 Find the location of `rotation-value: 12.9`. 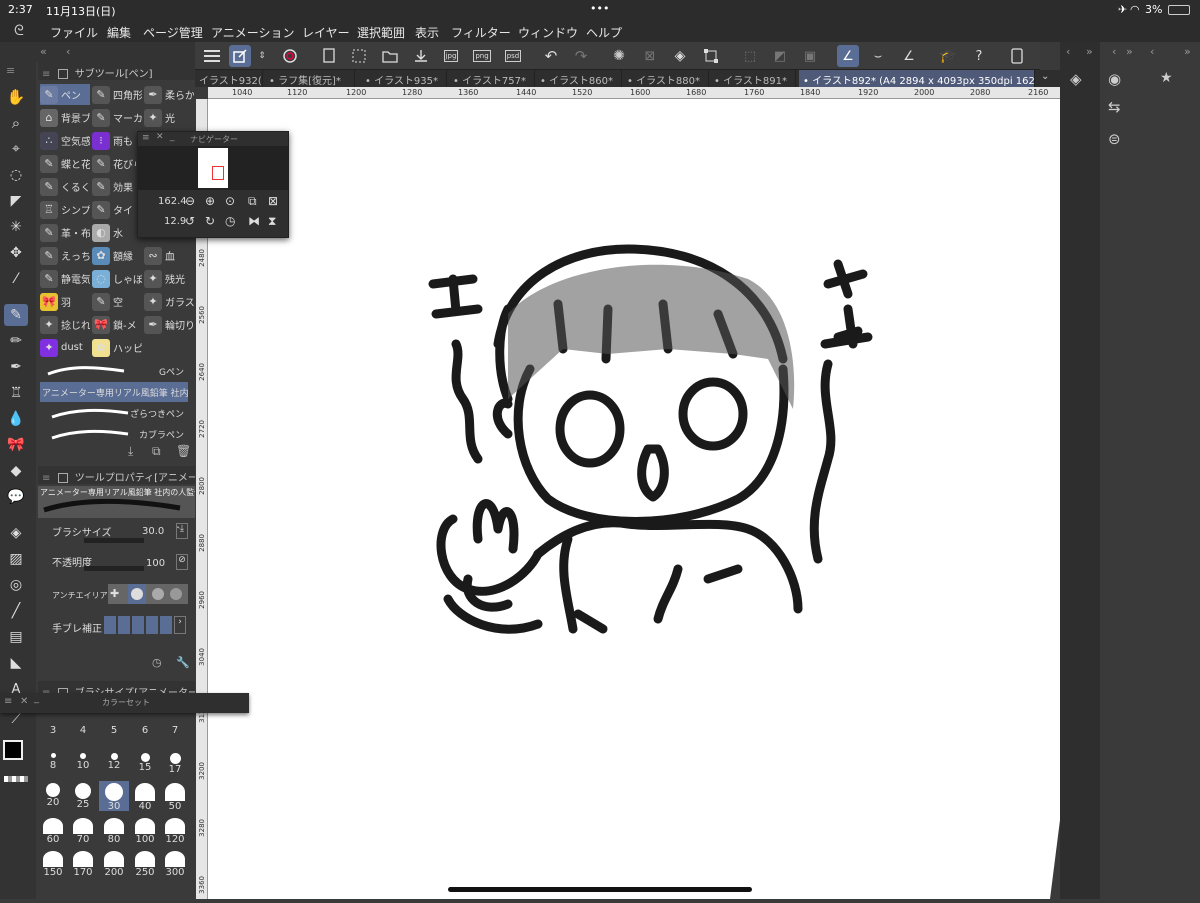

rotation-value: 12.9 is located at coordinates (175, 221).